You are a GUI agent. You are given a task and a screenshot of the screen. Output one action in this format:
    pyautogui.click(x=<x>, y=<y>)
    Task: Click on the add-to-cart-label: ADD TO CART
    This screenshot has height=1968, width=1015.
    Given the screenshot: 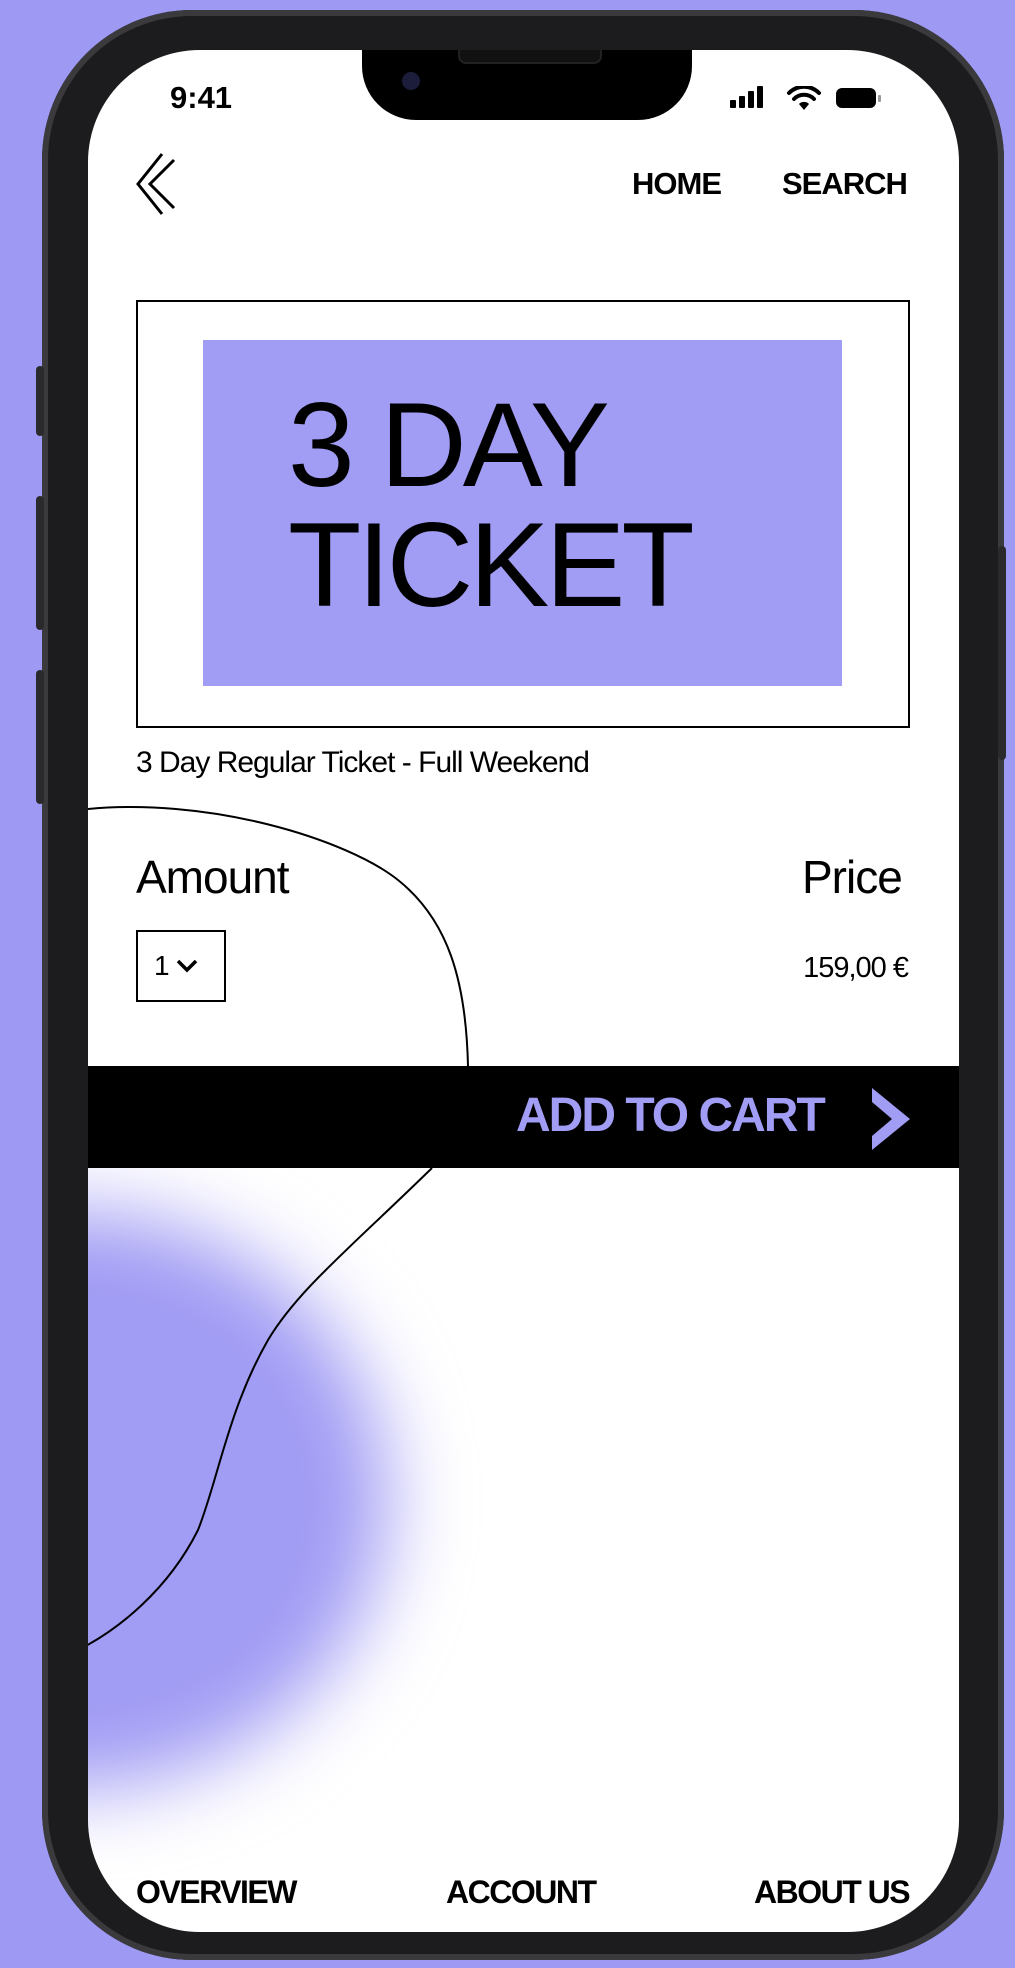 What is the action you would take?
    pyautogui.click(x=671, y=1115)
    